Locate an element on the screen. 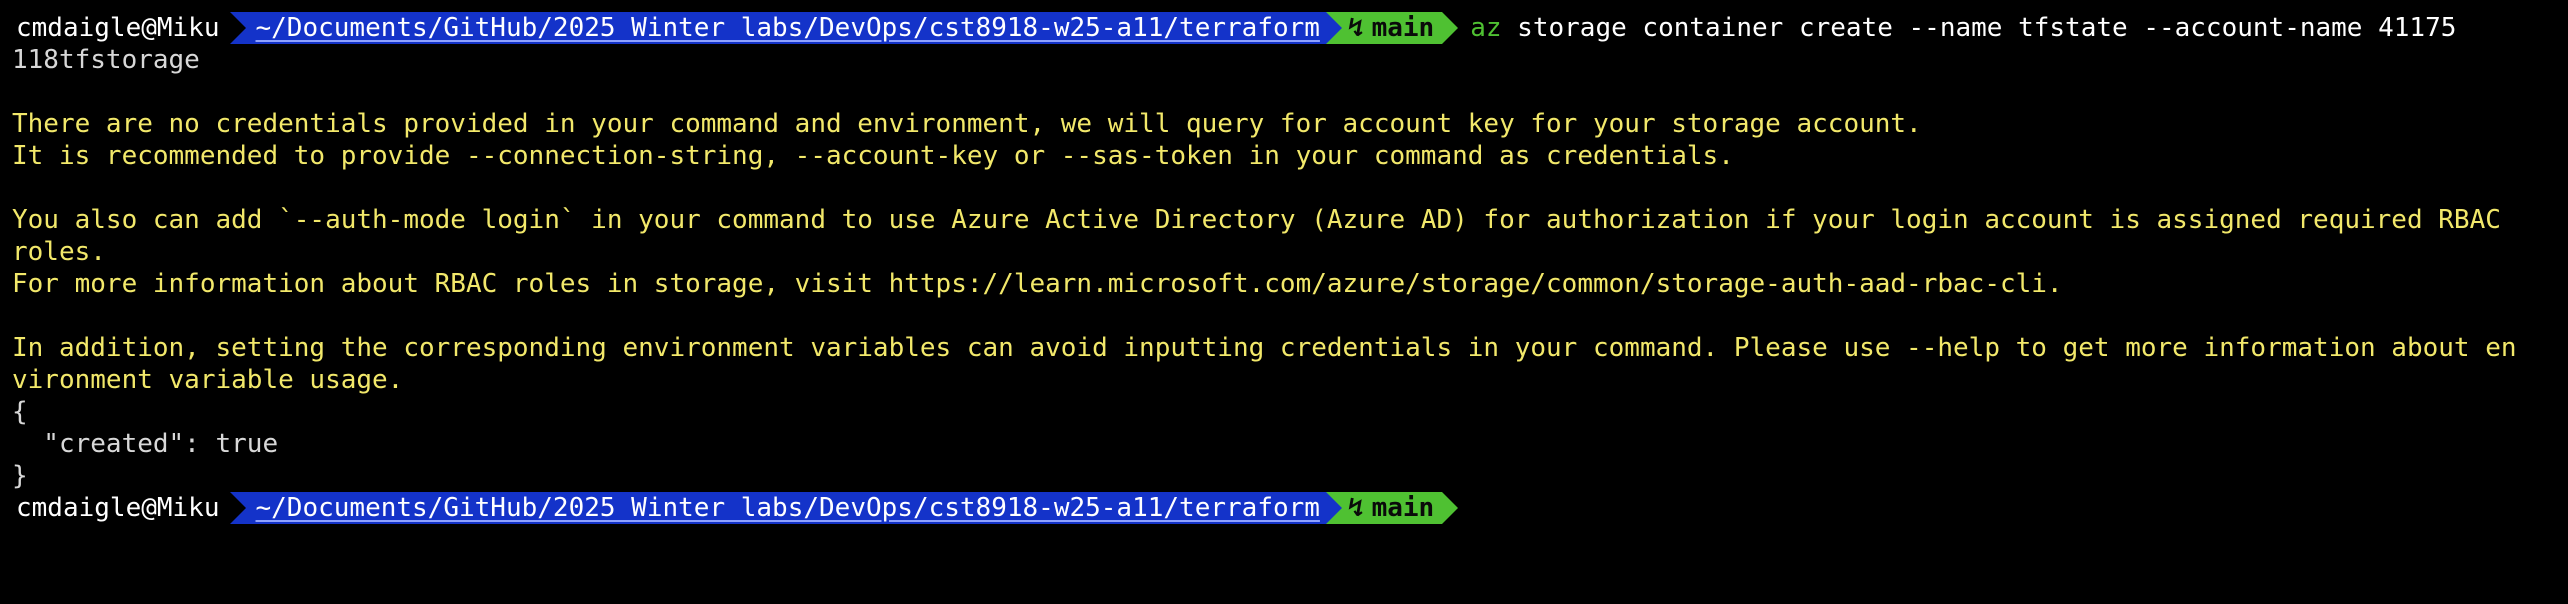 The image size is (2568, 604). json-line: } is located at coordinates (20, 476).